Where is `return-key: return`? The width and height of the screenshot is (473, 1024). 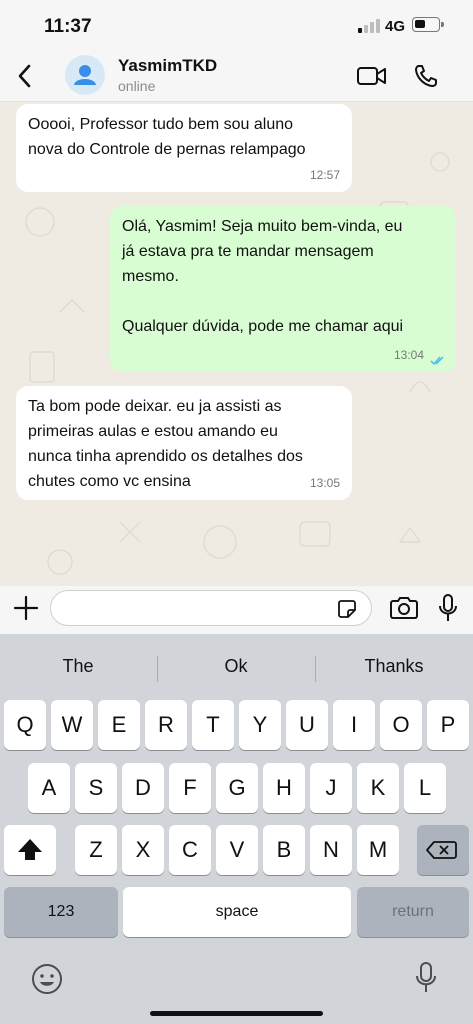
return-key: return is located at coordinates (413, 912).